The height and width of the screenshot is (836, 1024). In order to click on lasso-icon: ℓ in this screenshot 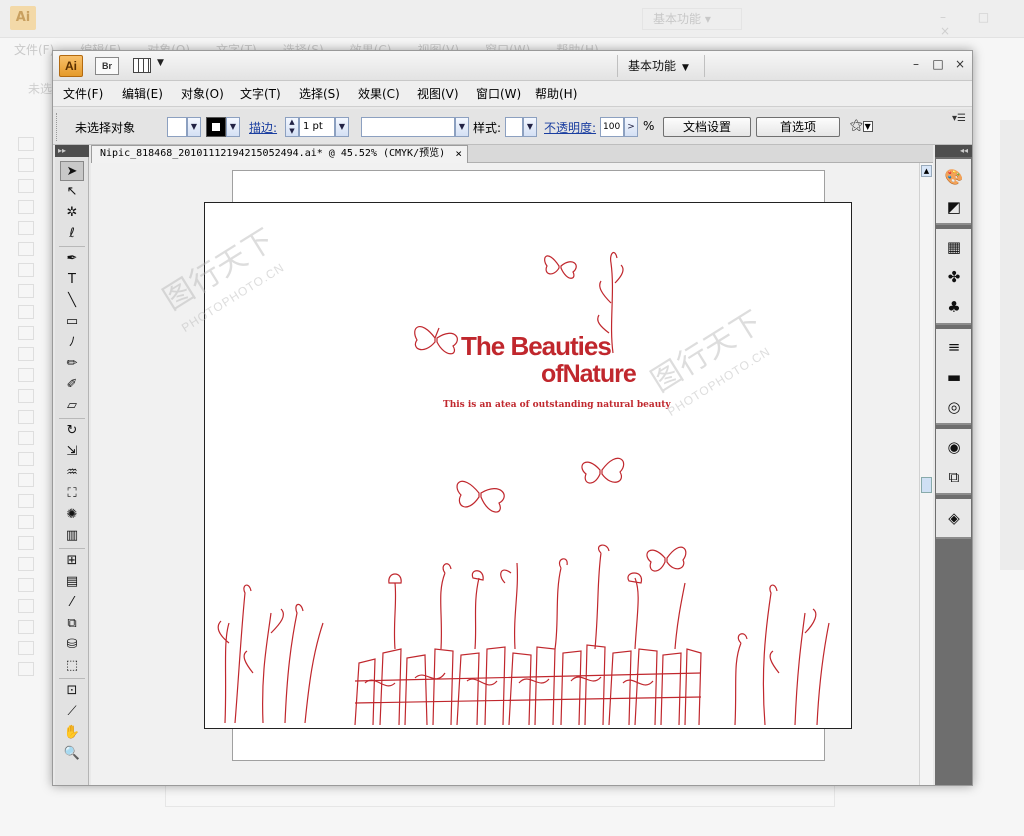, I will do `click(72, 233)`.